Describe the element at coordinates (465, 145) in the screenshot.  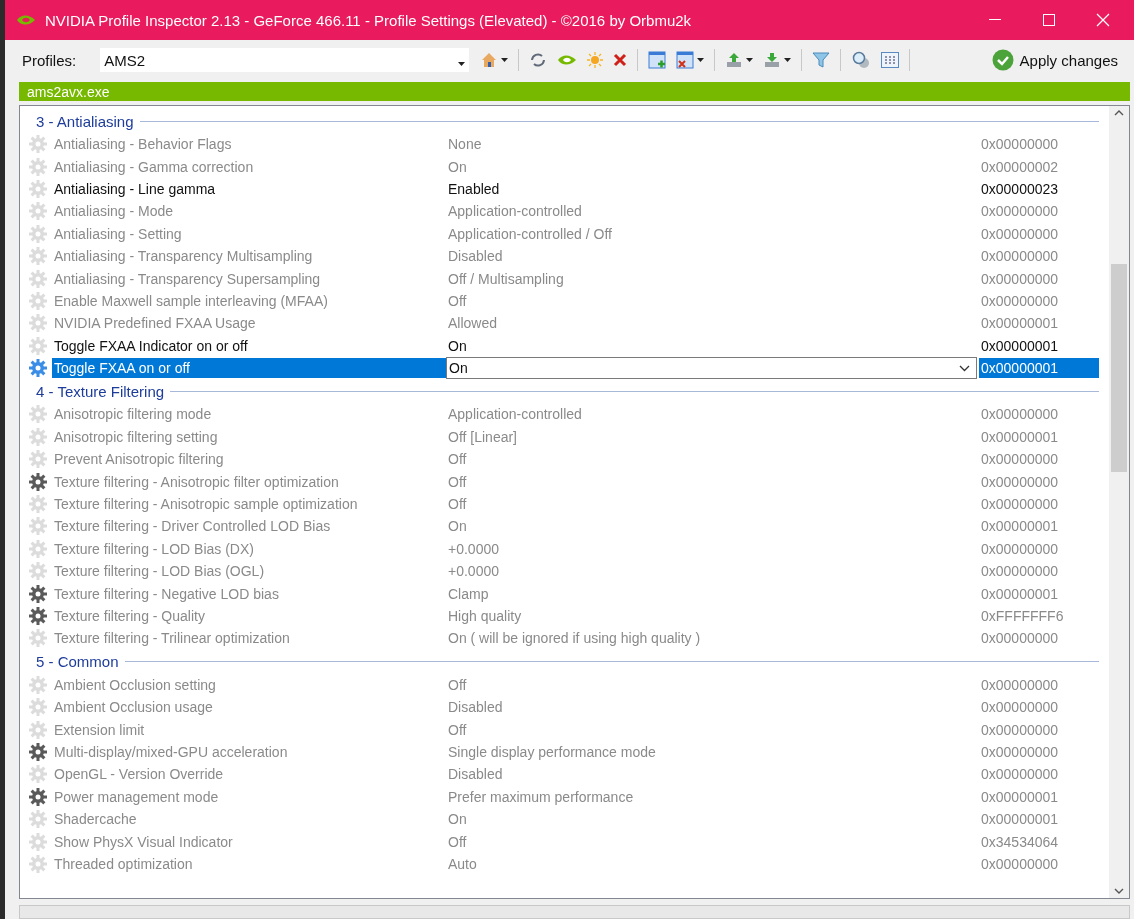
I see `setting-value: None` at that location.